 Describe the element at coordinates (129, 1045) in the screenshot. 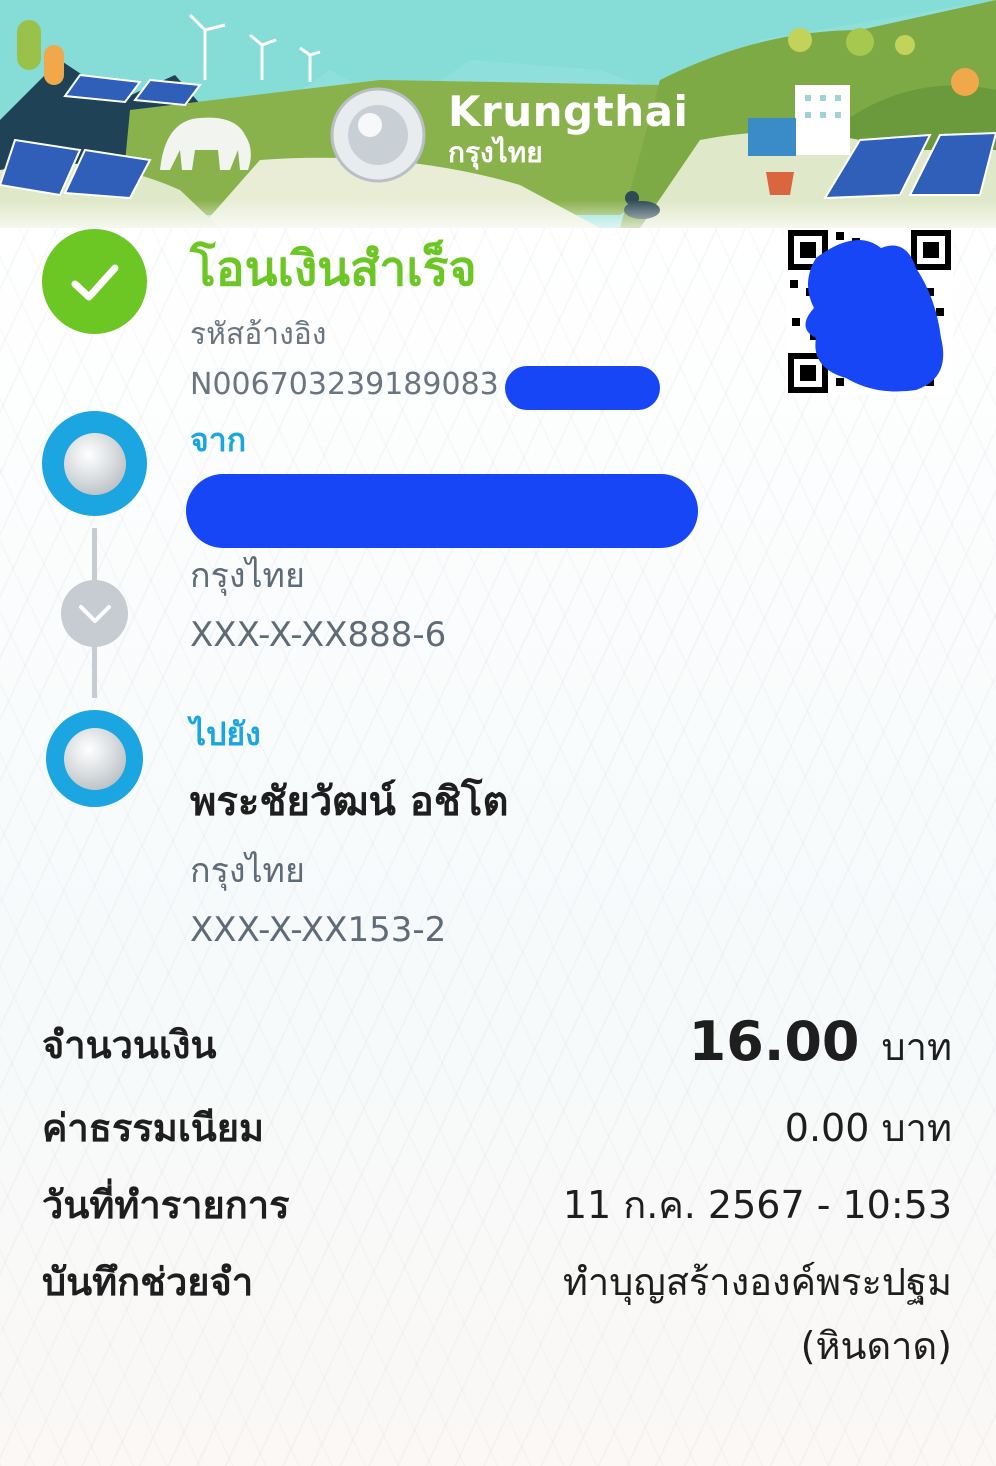

I see `amount-label: จำนวนเงิน` at that location.